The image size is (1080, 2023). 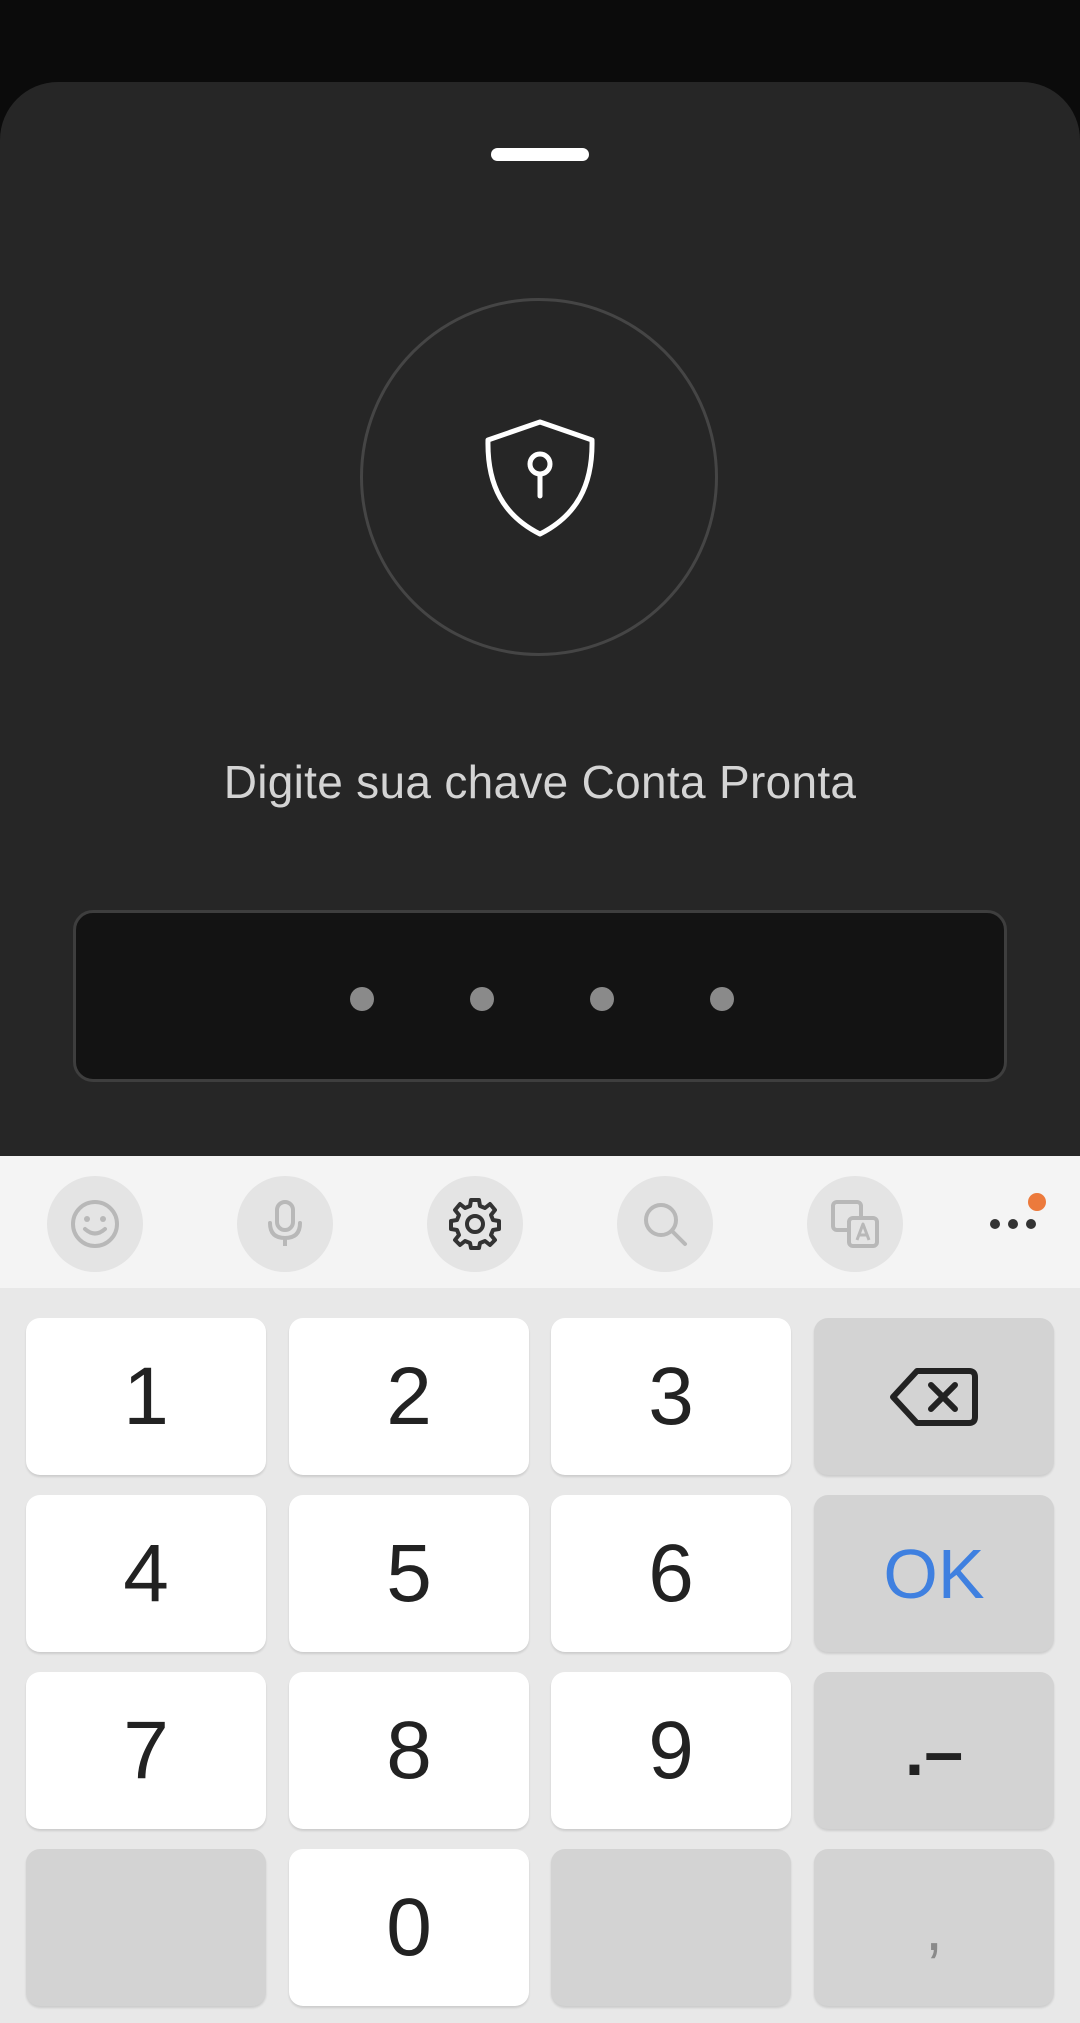 I want to click on more-icon, so click(x=1023, y=1224).